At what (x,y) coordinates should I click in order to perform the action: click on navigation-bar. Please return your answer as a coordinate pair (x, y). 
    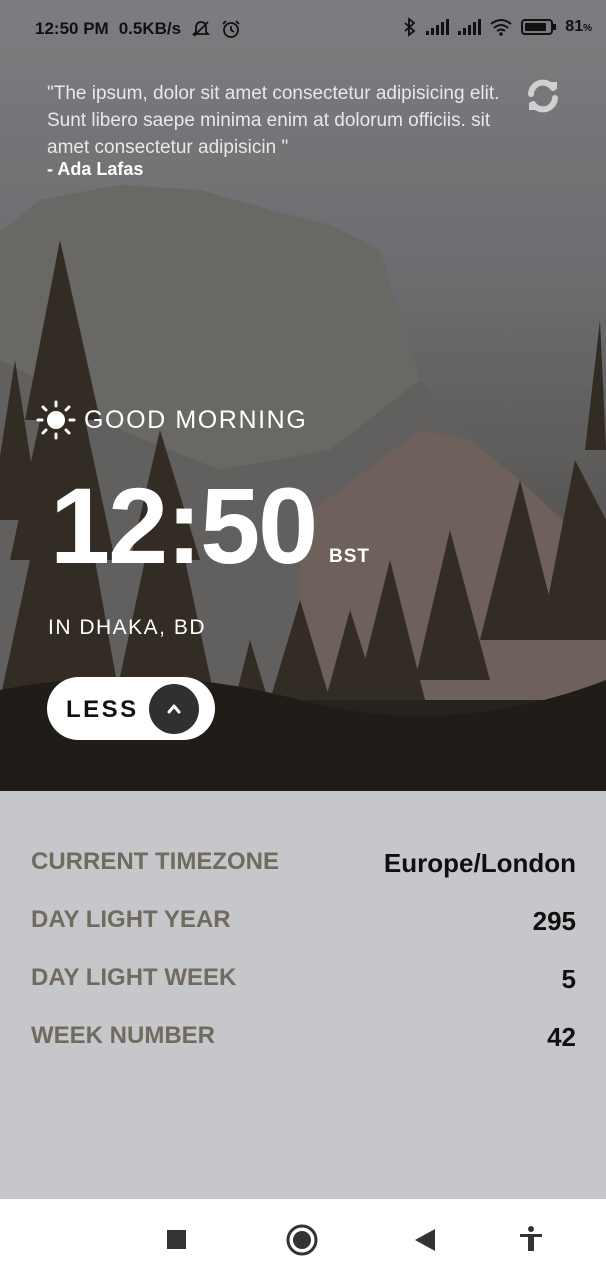
    Looking at the image, I should click on (303, 1239).